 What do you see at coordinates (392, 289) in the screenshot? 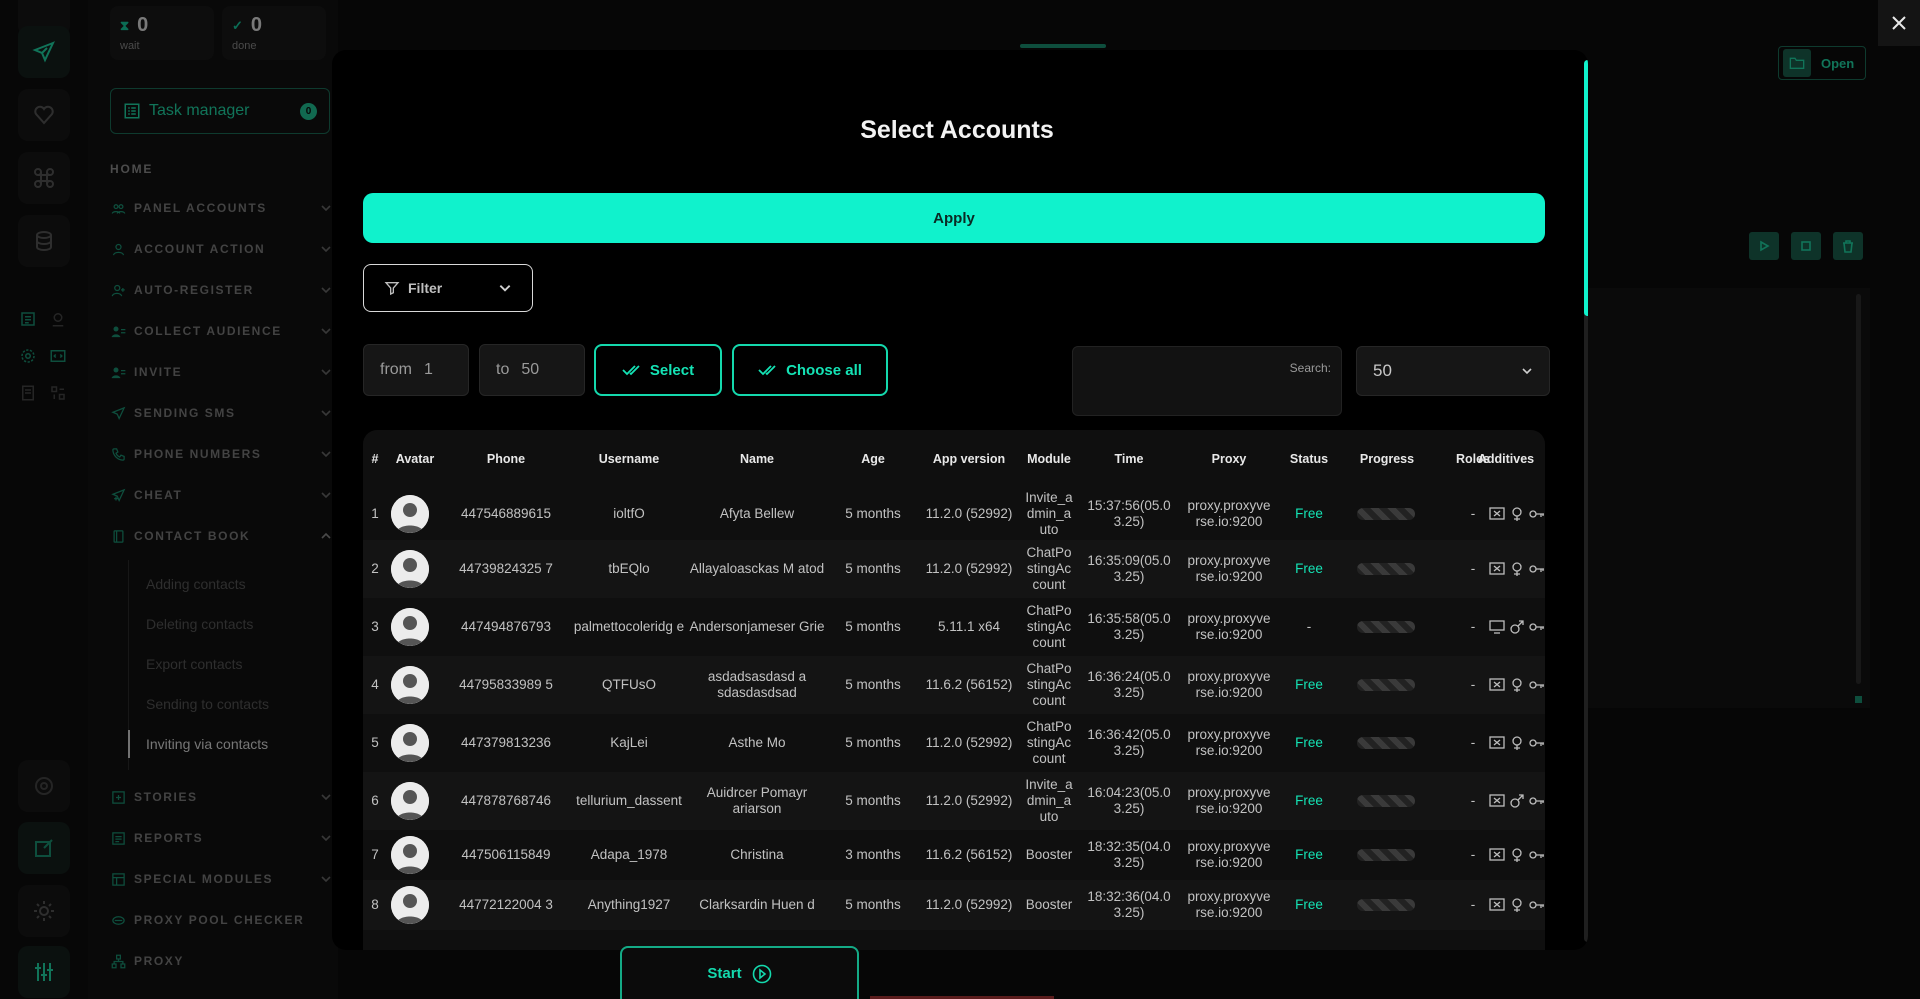
I see `filter-icon` at bounding box center [392, 289].